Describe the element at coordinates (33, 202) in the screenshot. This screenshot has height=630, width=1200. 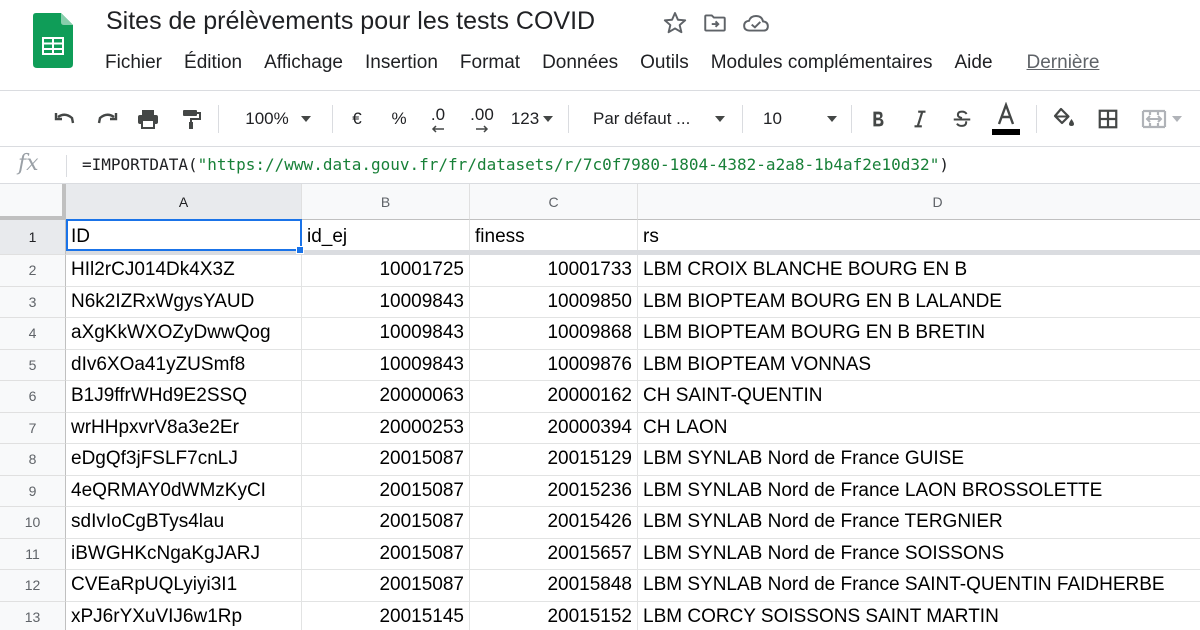
I see `select-all-corner` at that location.